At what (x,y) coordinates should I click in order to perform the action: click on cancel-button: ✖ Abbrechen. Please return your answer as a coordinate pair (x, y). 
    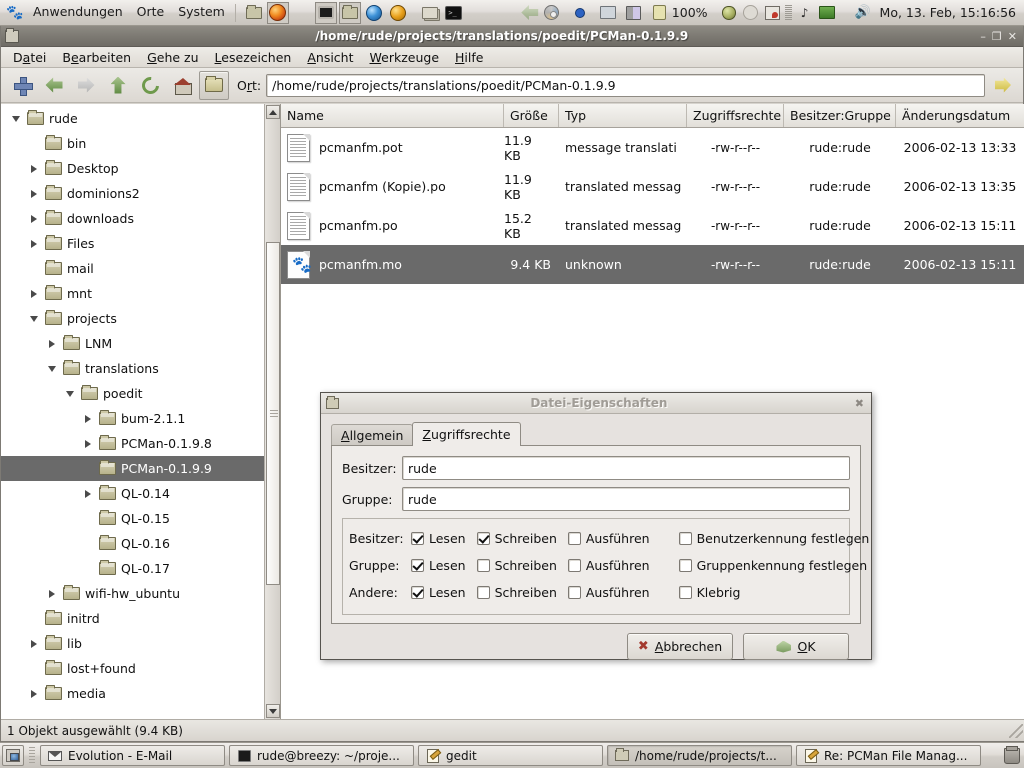
    Looking at the image, I should click on (680, 646).